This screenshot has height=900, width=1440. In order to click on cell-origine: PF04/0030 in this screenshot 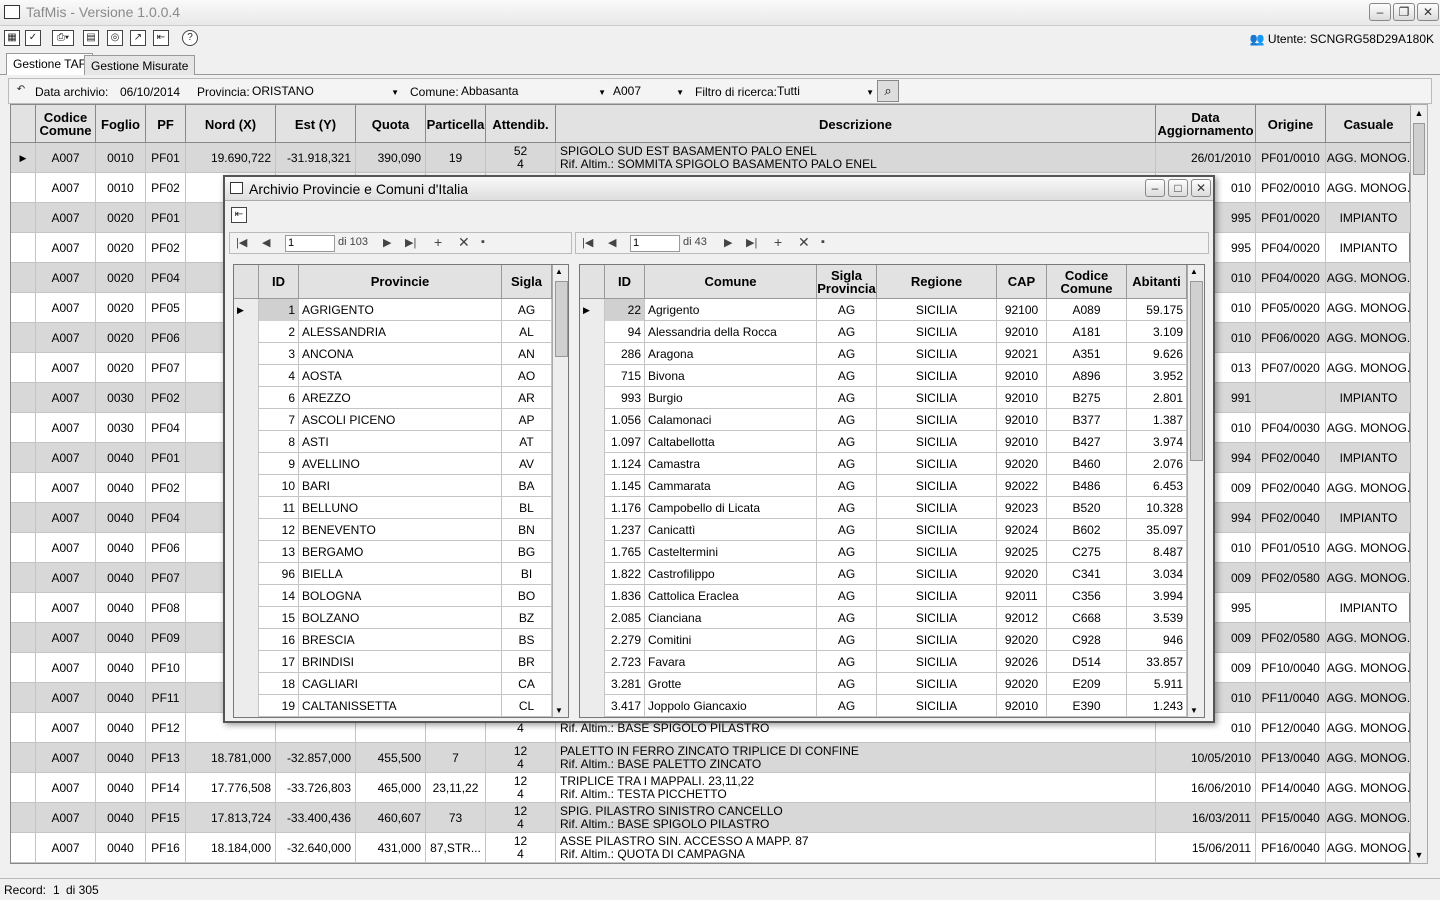, I will do `click(1291, 428)`.